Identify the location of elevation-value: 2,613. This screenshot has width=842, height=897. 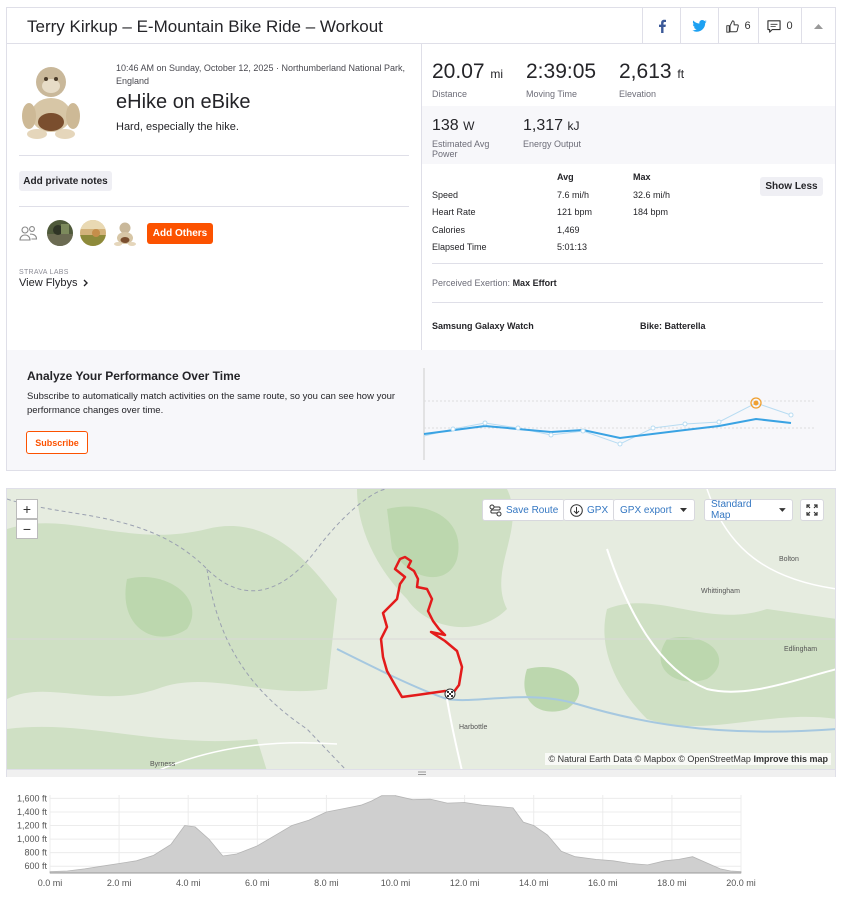
(645, 71).